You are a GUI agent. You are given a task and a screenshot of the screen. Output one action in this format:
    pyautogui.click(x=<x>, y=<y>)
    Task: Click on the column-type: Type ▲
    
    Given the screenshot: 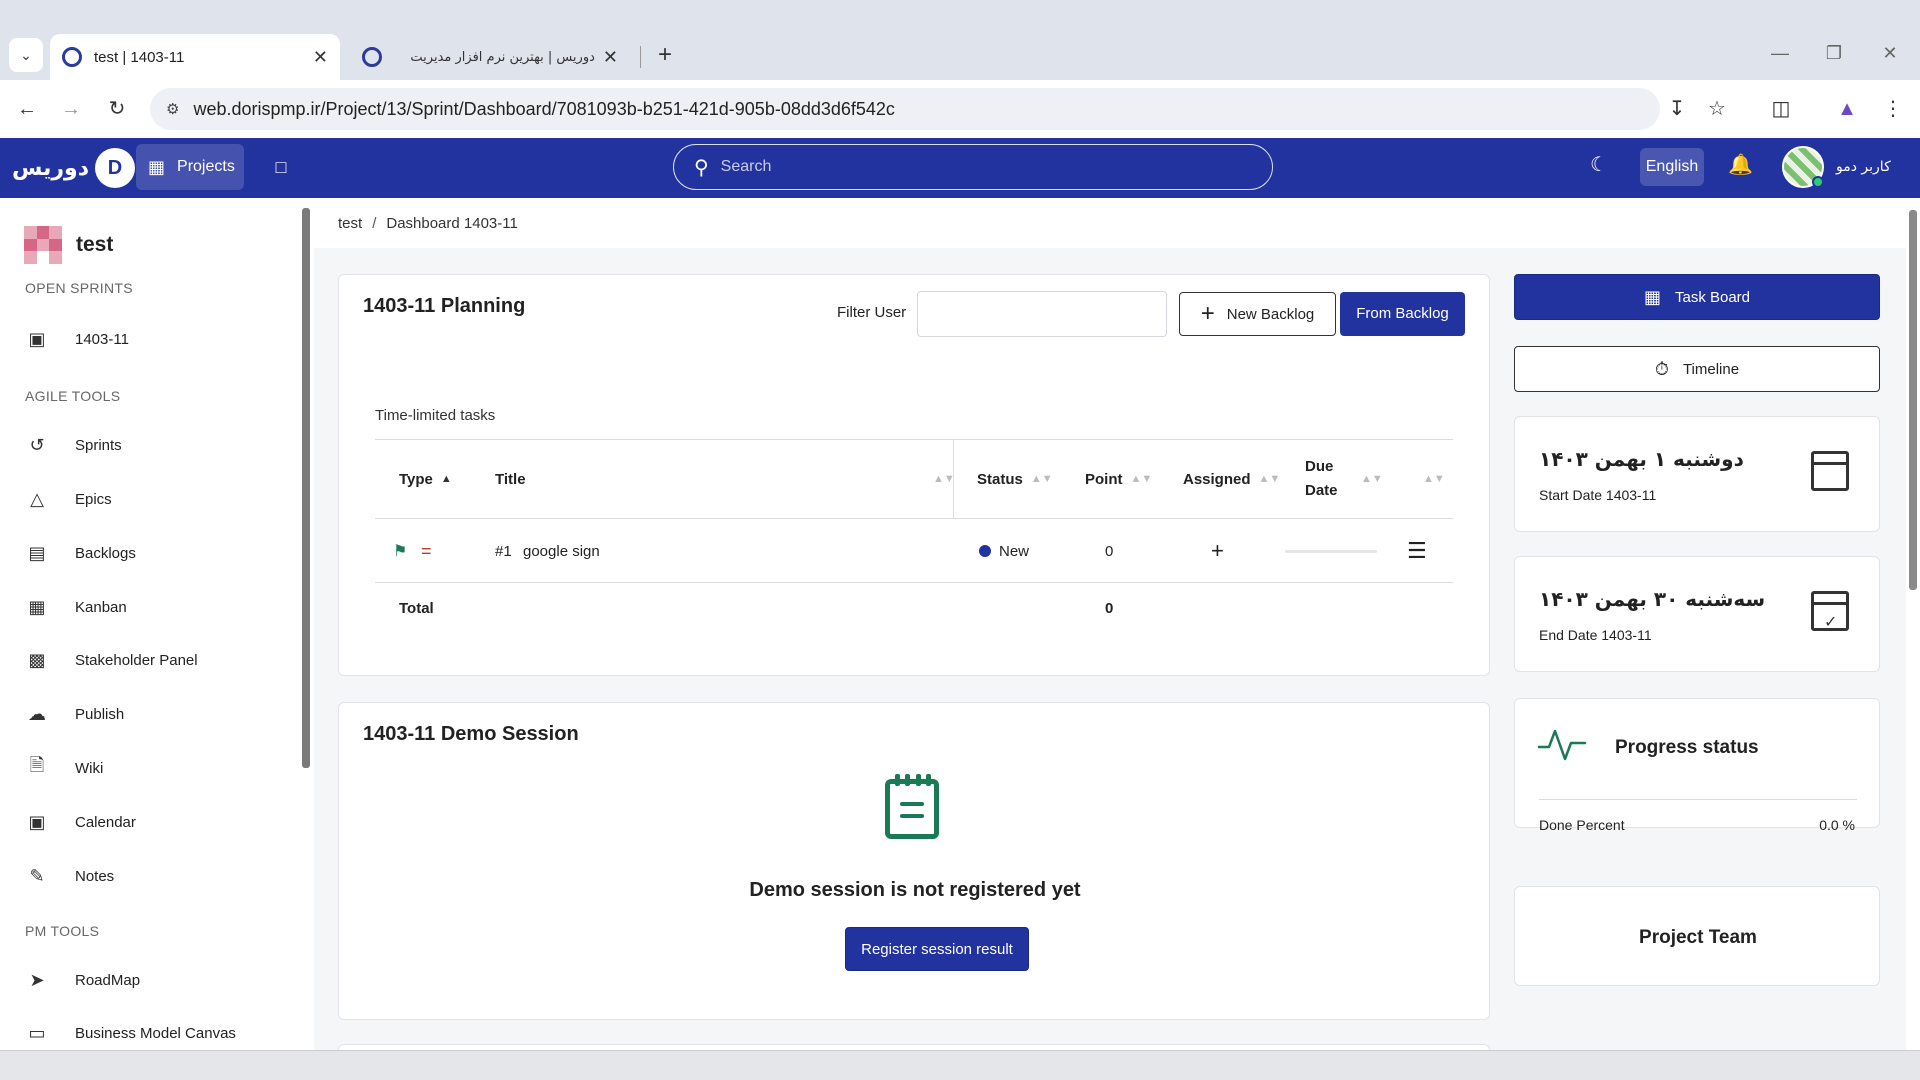 What is the action you would take?
    pyautogui.click(x=425, y=479)
    